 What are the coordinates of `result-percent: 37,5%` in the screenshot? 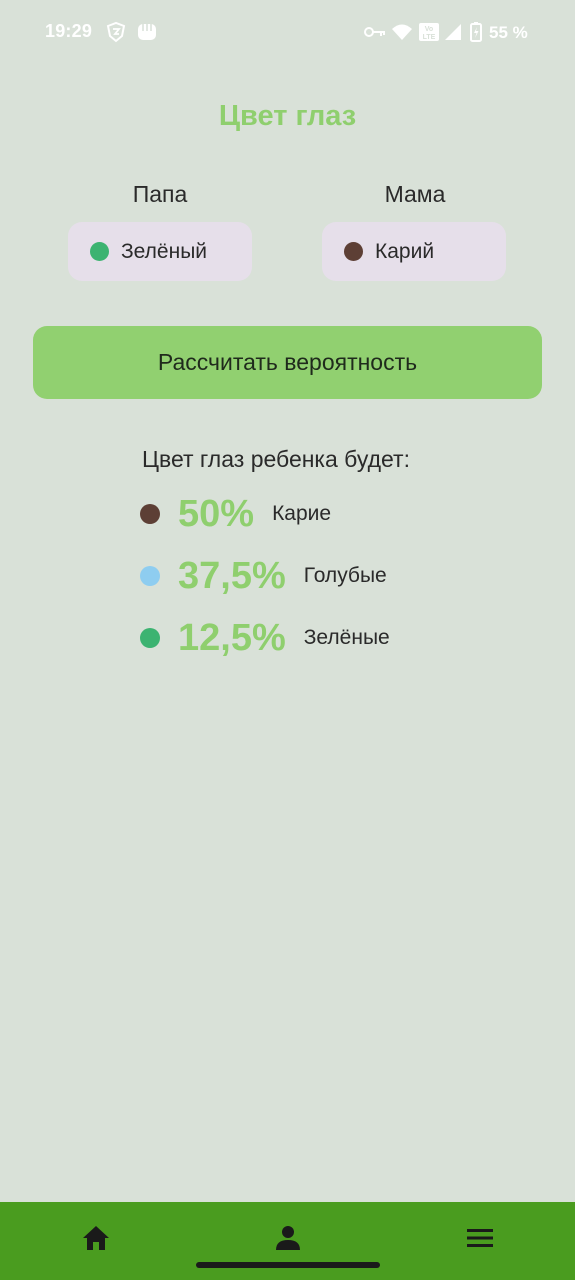 It's located at (232, 575).